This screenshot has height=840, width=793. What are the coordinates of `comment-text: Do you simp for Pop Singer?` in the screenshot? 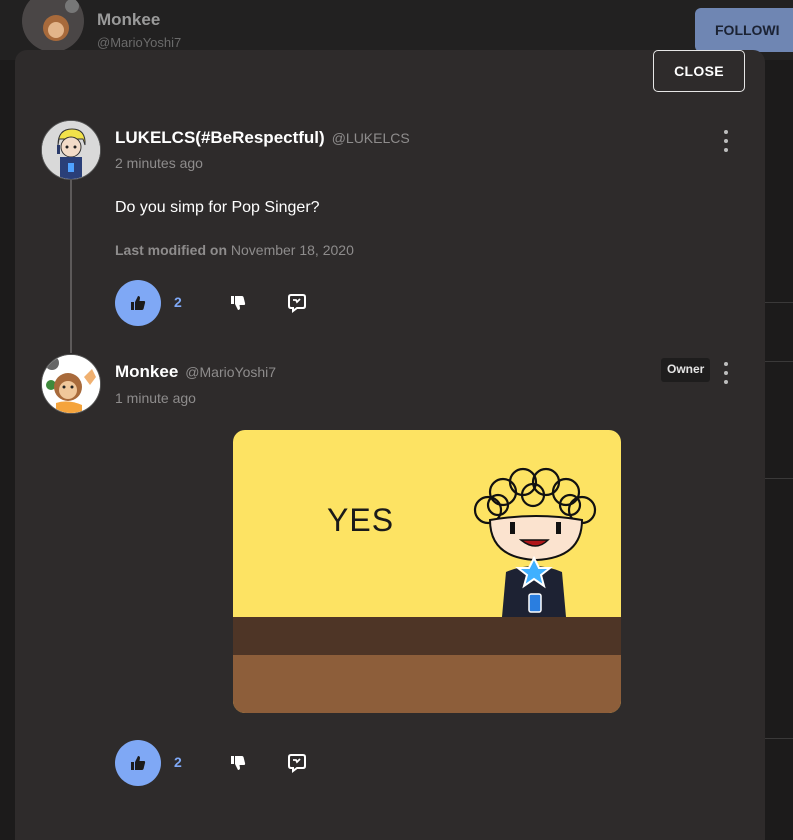 It's located at (217, 207).